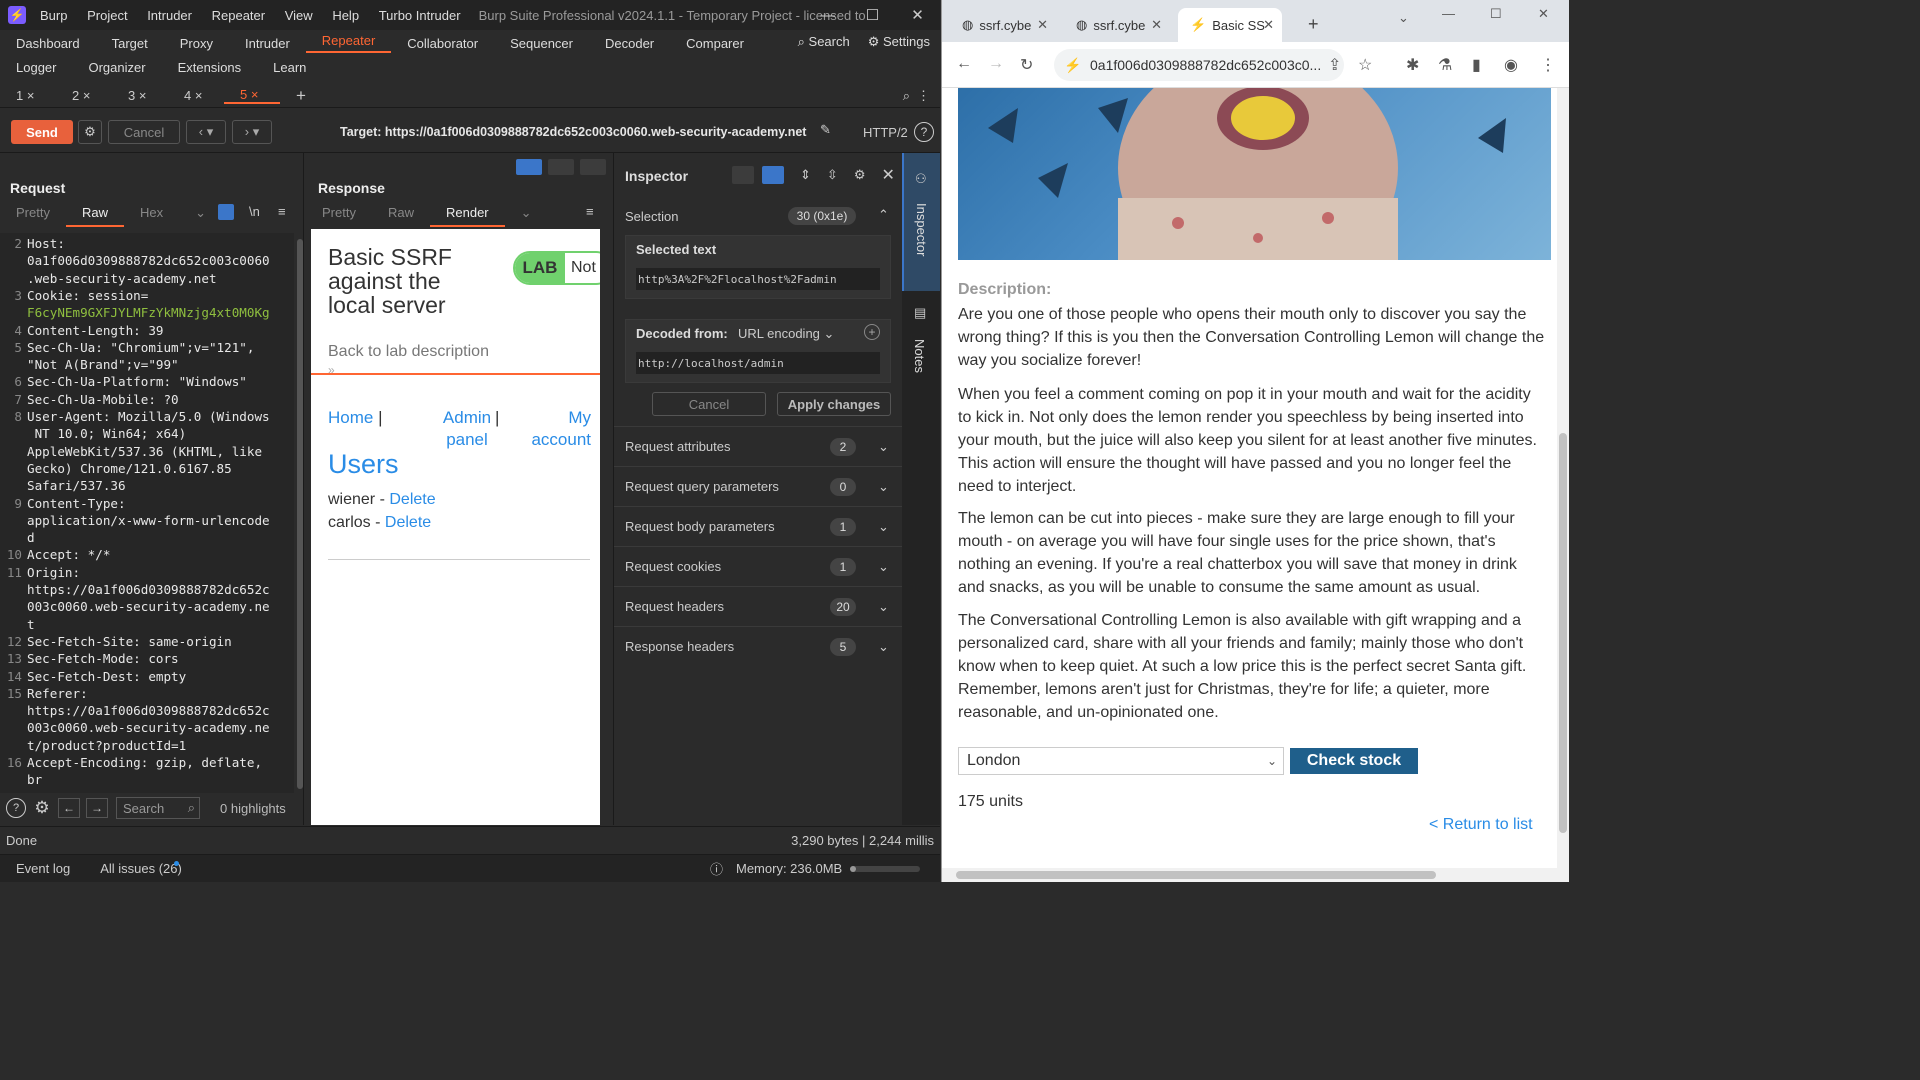 The height and width of the screenshot is (1080, 1920). What do you see at coordinates (758, 566) in the screenshot?
I see `inspector-section-row: Request cookies 1 ⌄` at bounding box center [758, 566].